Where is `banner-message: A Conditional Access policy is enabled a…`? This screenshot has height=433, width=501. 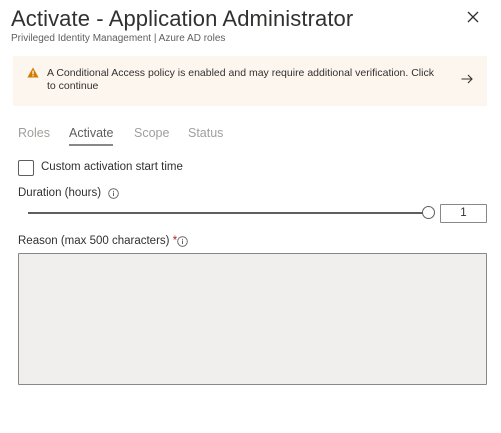 banner-message: A Conditional Access policy is enabled a… is located at coordinates (240, 79).